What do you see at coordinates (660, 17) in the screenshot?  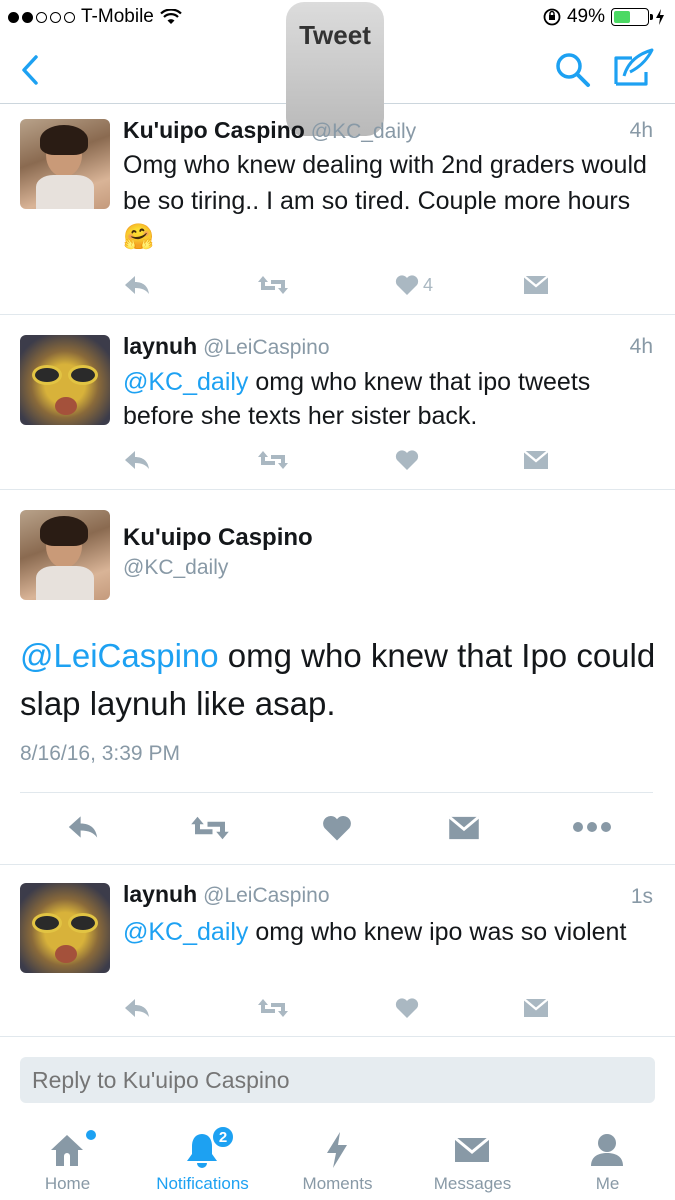 I see `charging-icon` at bounding box center [660, 17].